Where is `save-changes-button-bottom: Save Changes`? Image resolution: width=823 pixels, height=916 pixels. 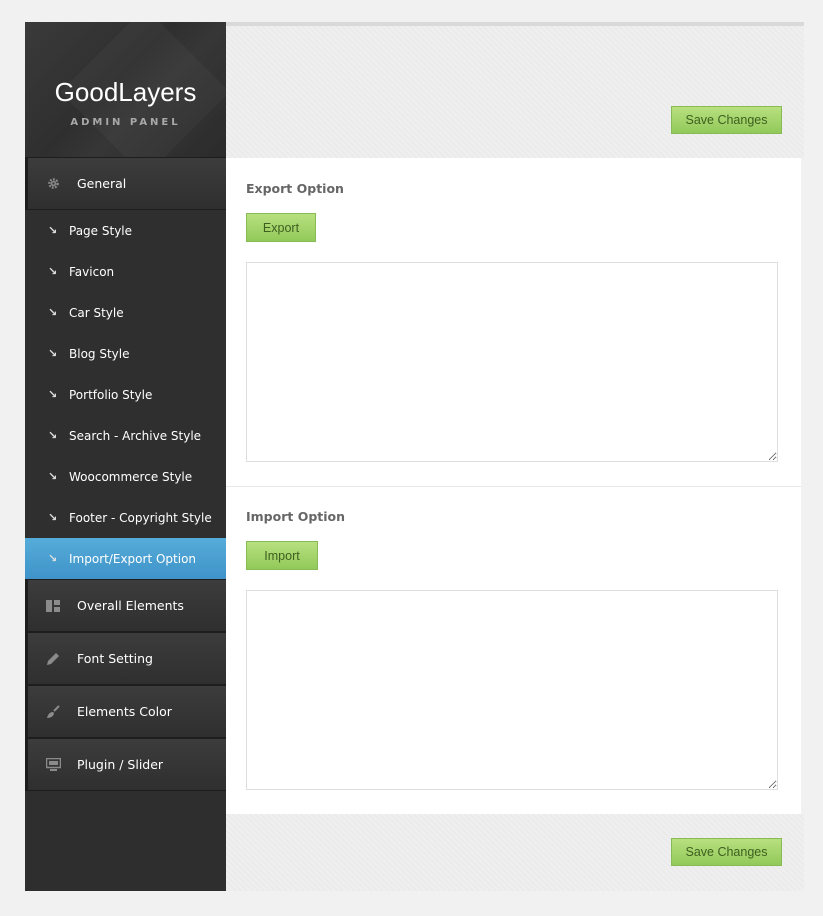 save-changes-button-bottom: Save Changes is located at coordinates (726, 852).